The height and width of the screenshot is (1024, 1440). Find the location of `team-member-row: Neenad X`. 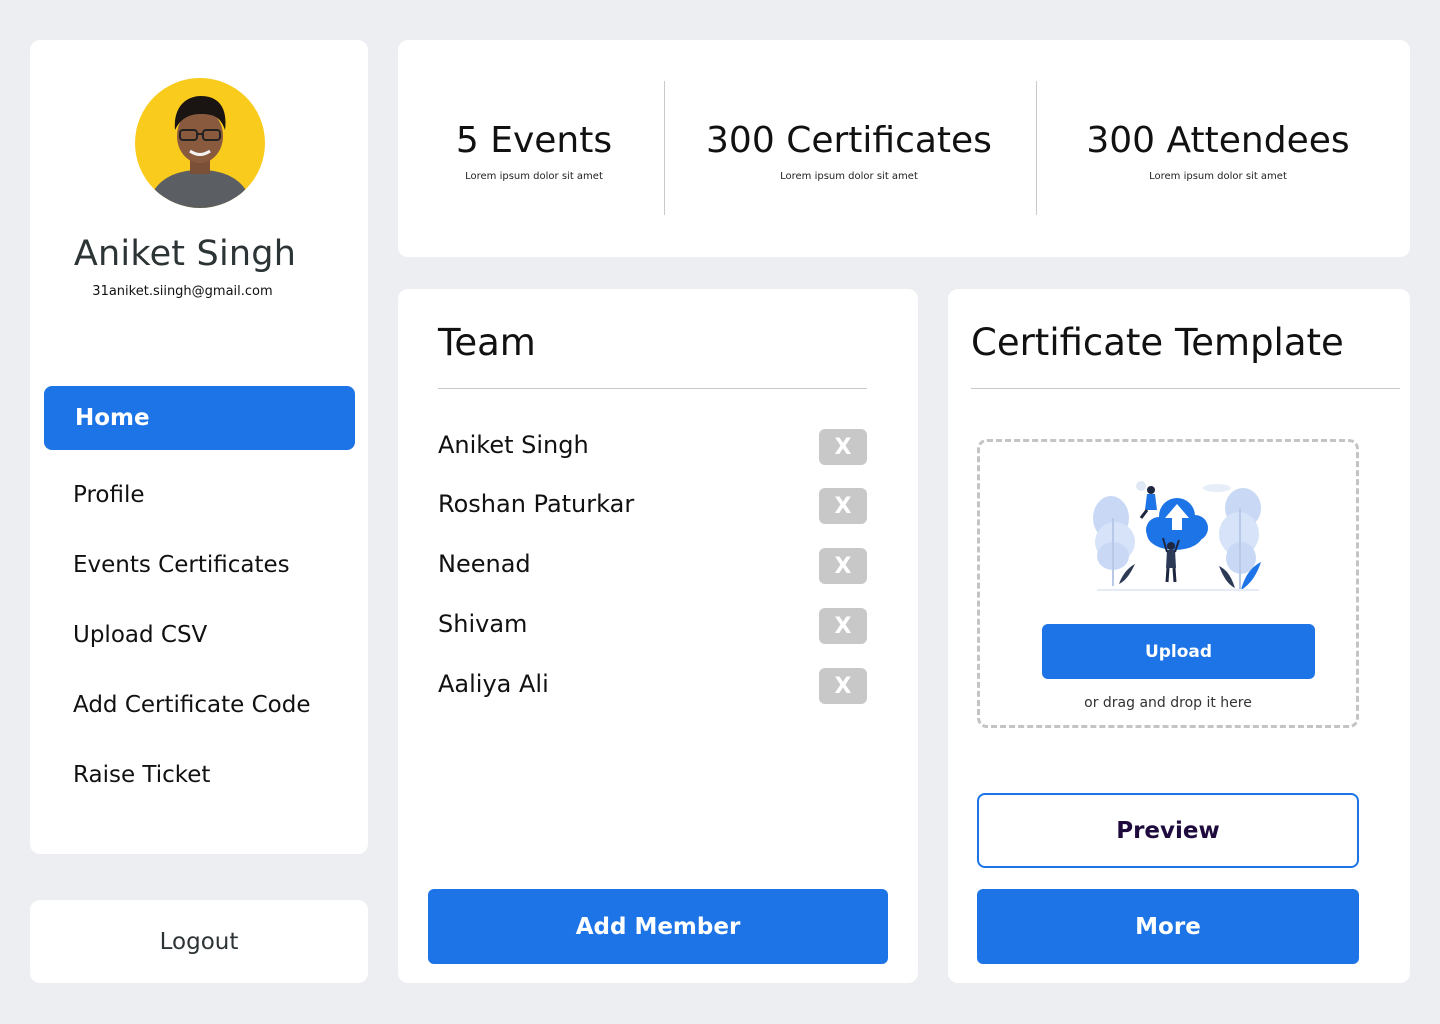

team-member-row: Neenad X is located at coordinates (652, 566).